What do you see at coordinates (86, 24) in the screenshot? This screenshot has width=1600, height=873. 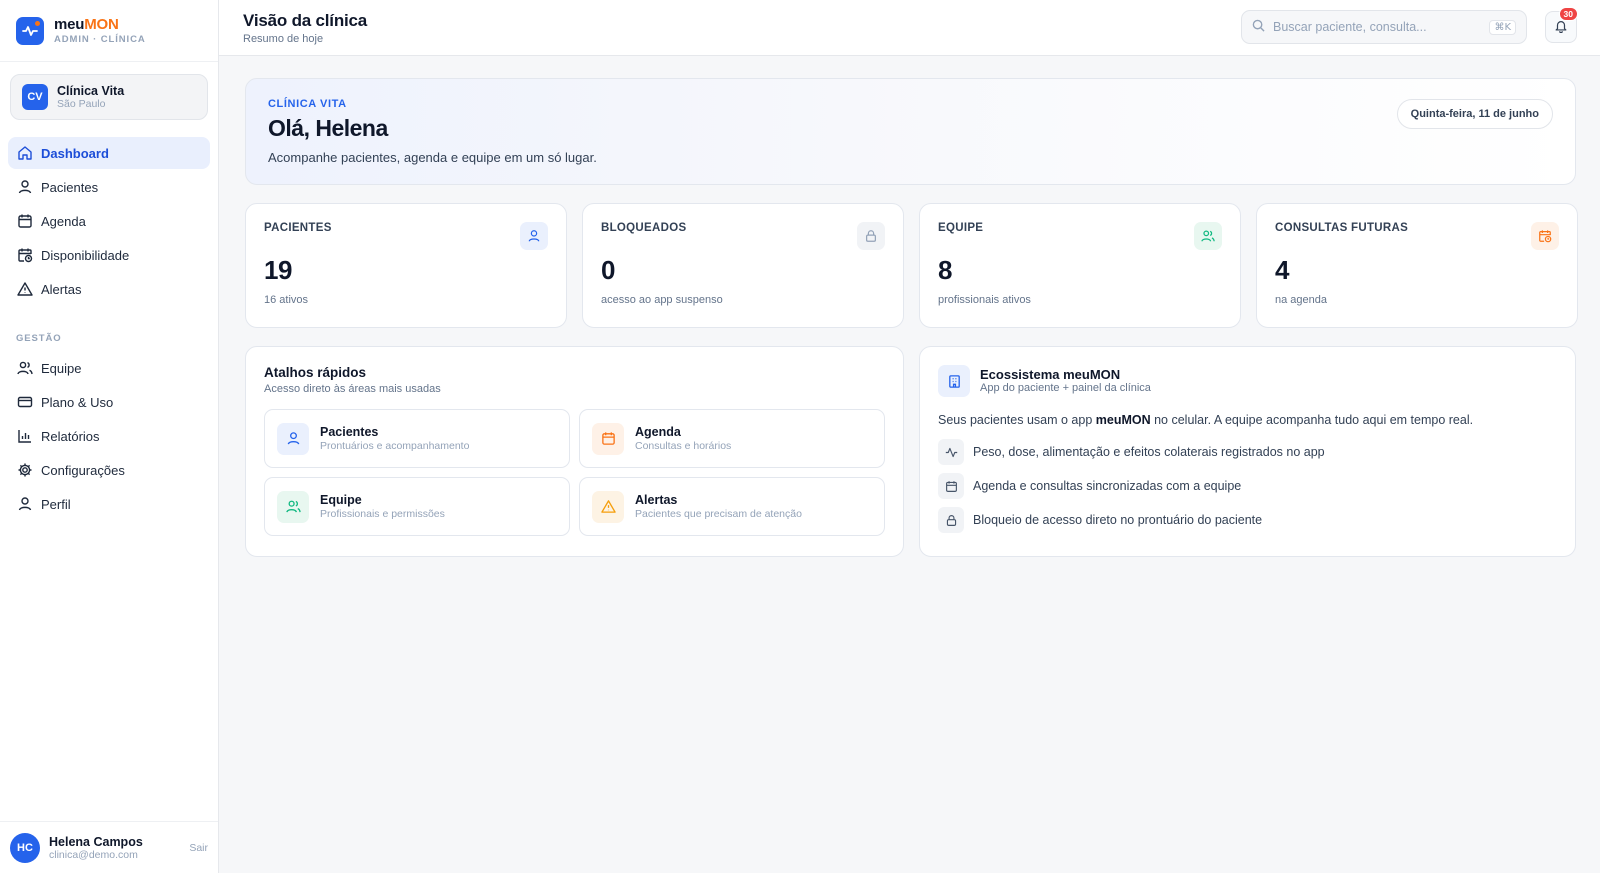 I see `brand-name: meuMON` at bounding box center [86, 24].